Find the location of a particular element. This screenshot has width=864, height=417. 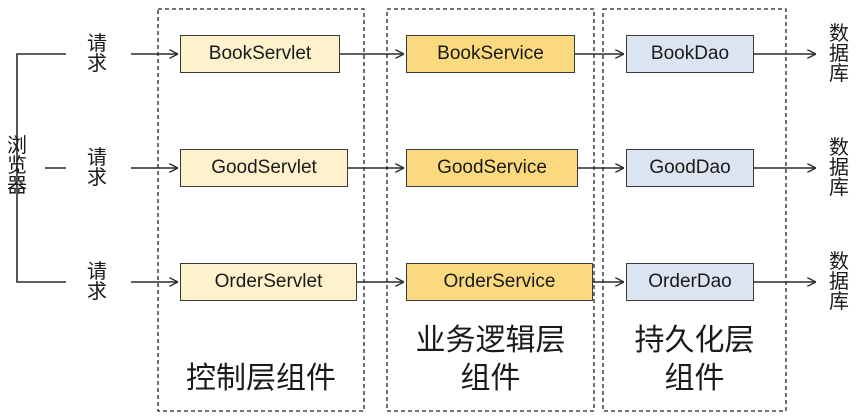

persistence-layer-title-line2: 组件 is located at coordinates (694, 378).